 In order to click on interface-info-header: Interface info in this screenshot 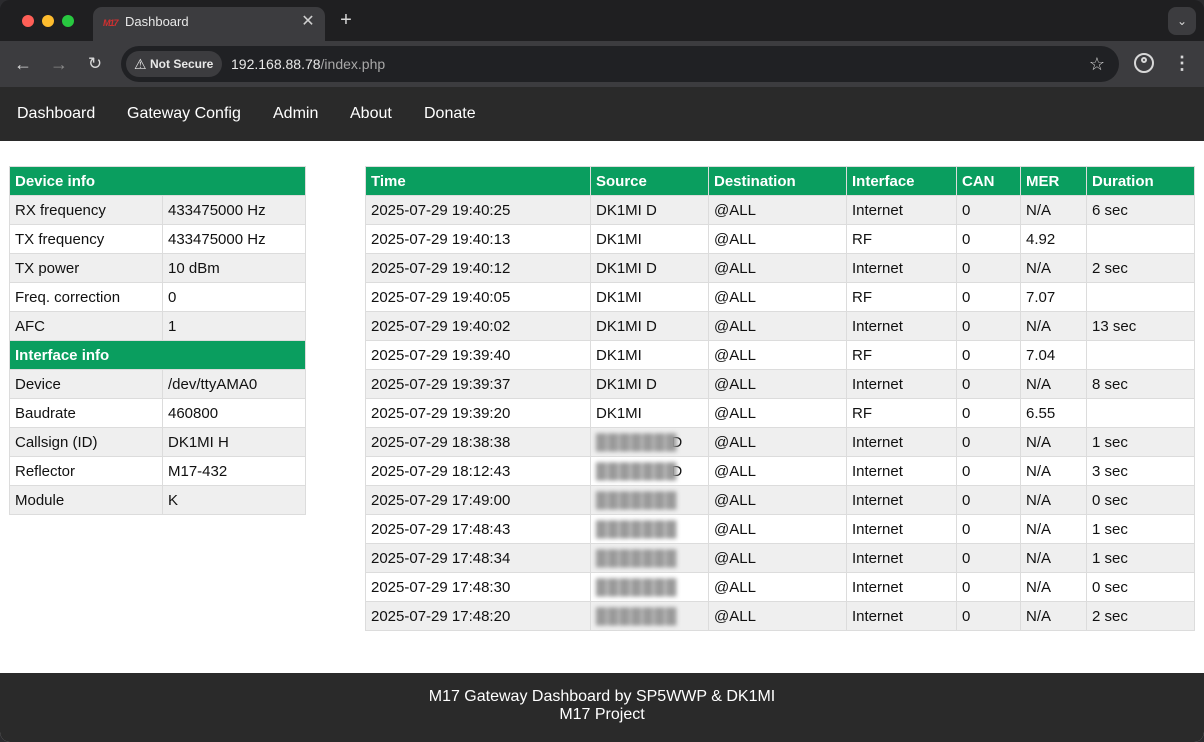, I will do `click(157, 355)`.